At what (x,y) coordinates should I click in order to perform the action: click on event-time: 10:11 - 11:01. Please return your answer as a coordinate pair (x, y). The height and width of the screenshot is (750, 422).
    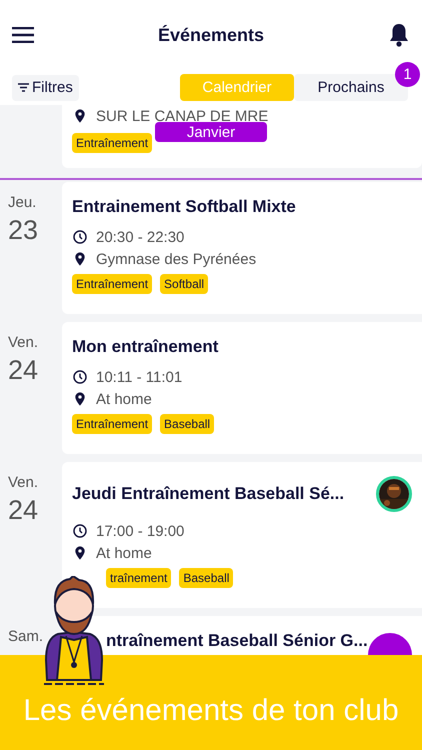
    Looking at the image, I should click on (139, 377).